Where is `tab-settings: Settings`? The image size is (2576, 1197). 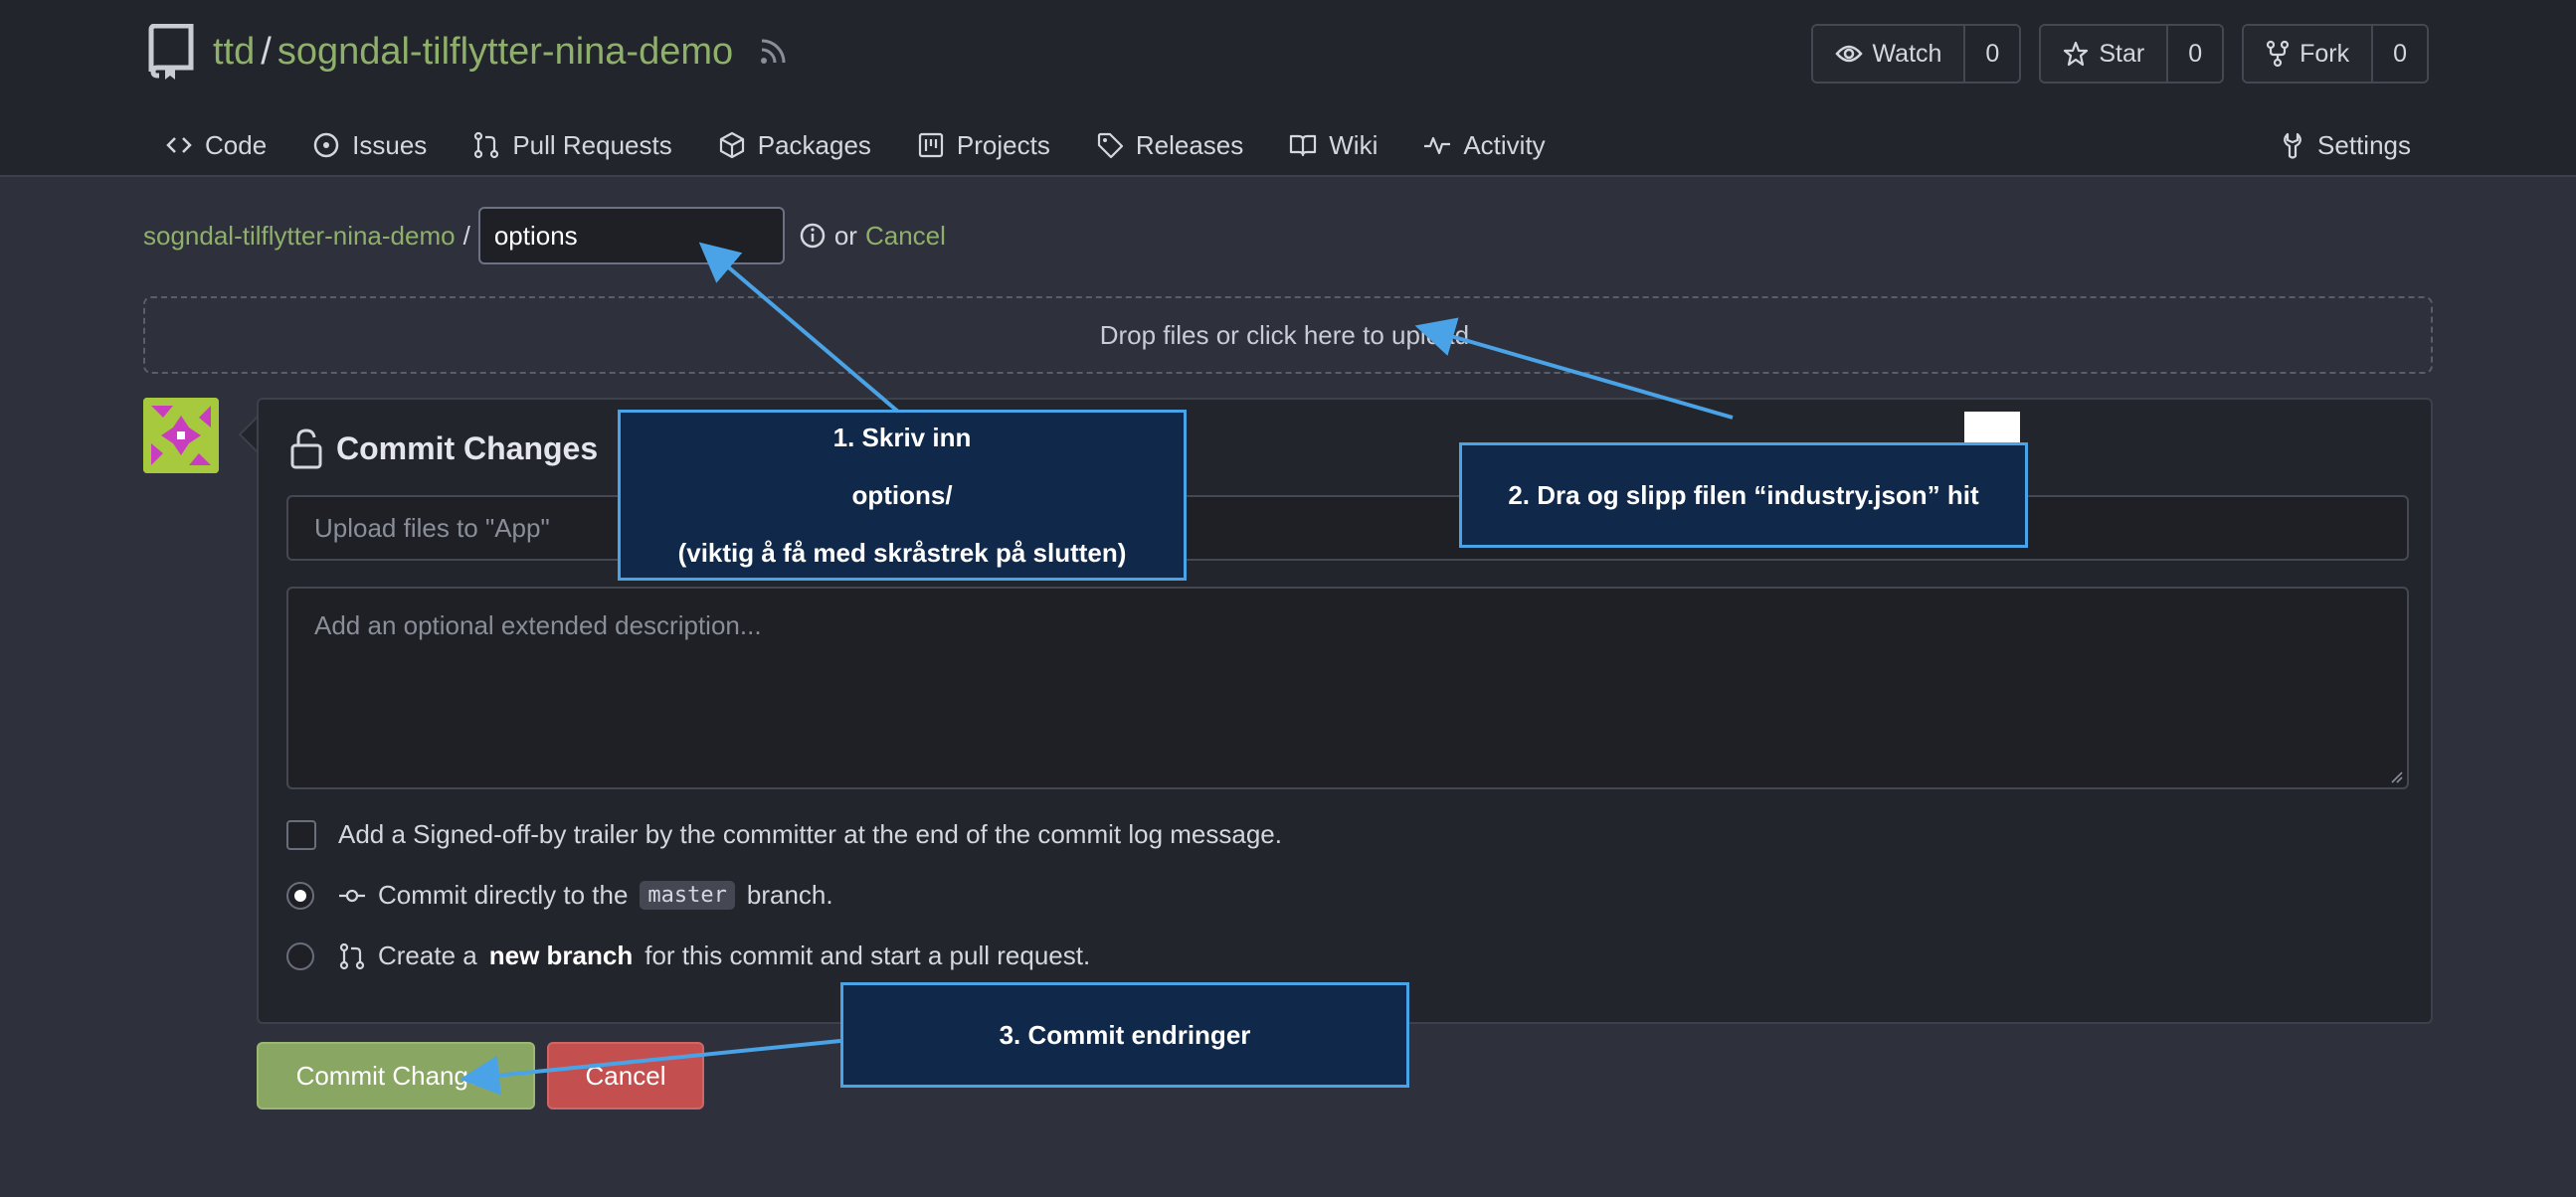
tab-settings: Settings is located at coordinates (2345, 145).